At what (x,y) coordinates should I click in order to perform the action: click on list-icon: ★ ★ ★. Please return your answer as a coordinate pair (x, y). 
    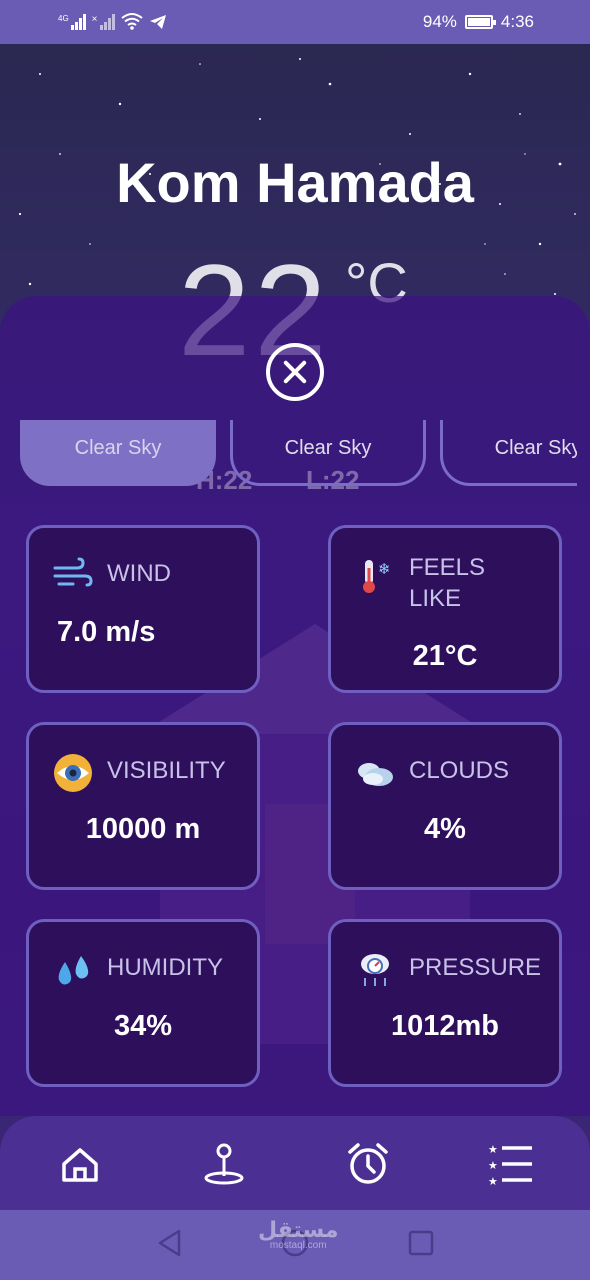
    Looking at the image, I should click on (510, 1164).